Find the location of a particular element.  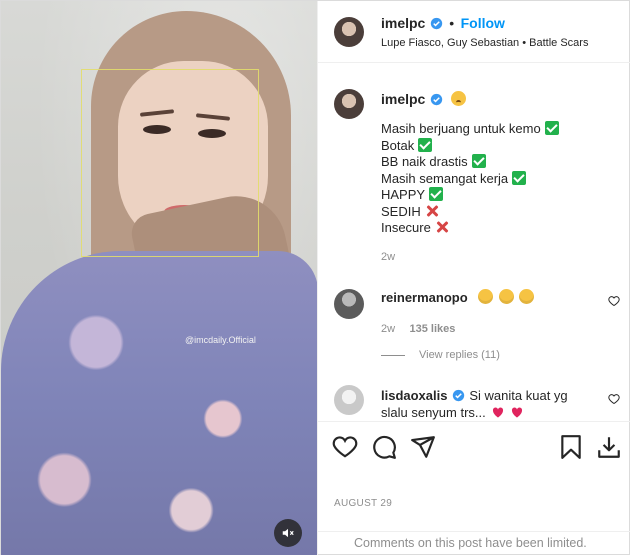

face-tracking-box is located at coordinates (170, 163).